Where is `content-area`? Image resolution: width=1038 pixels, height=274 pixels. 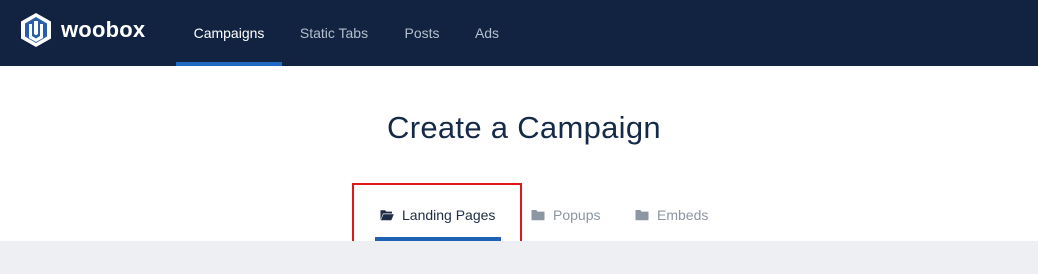 content-area is located at coordinates (519, 257).